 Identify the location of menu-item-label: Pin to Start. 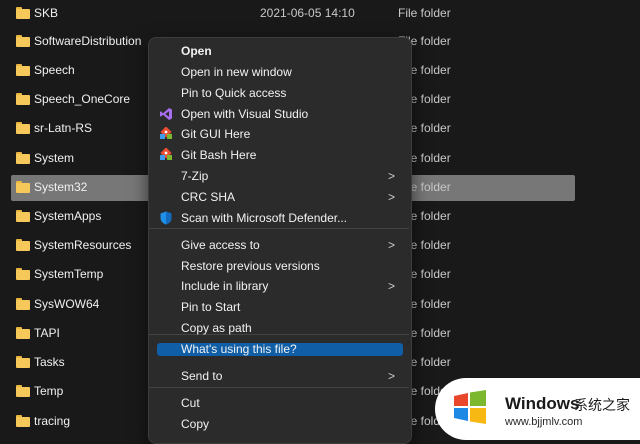
(211, 307).